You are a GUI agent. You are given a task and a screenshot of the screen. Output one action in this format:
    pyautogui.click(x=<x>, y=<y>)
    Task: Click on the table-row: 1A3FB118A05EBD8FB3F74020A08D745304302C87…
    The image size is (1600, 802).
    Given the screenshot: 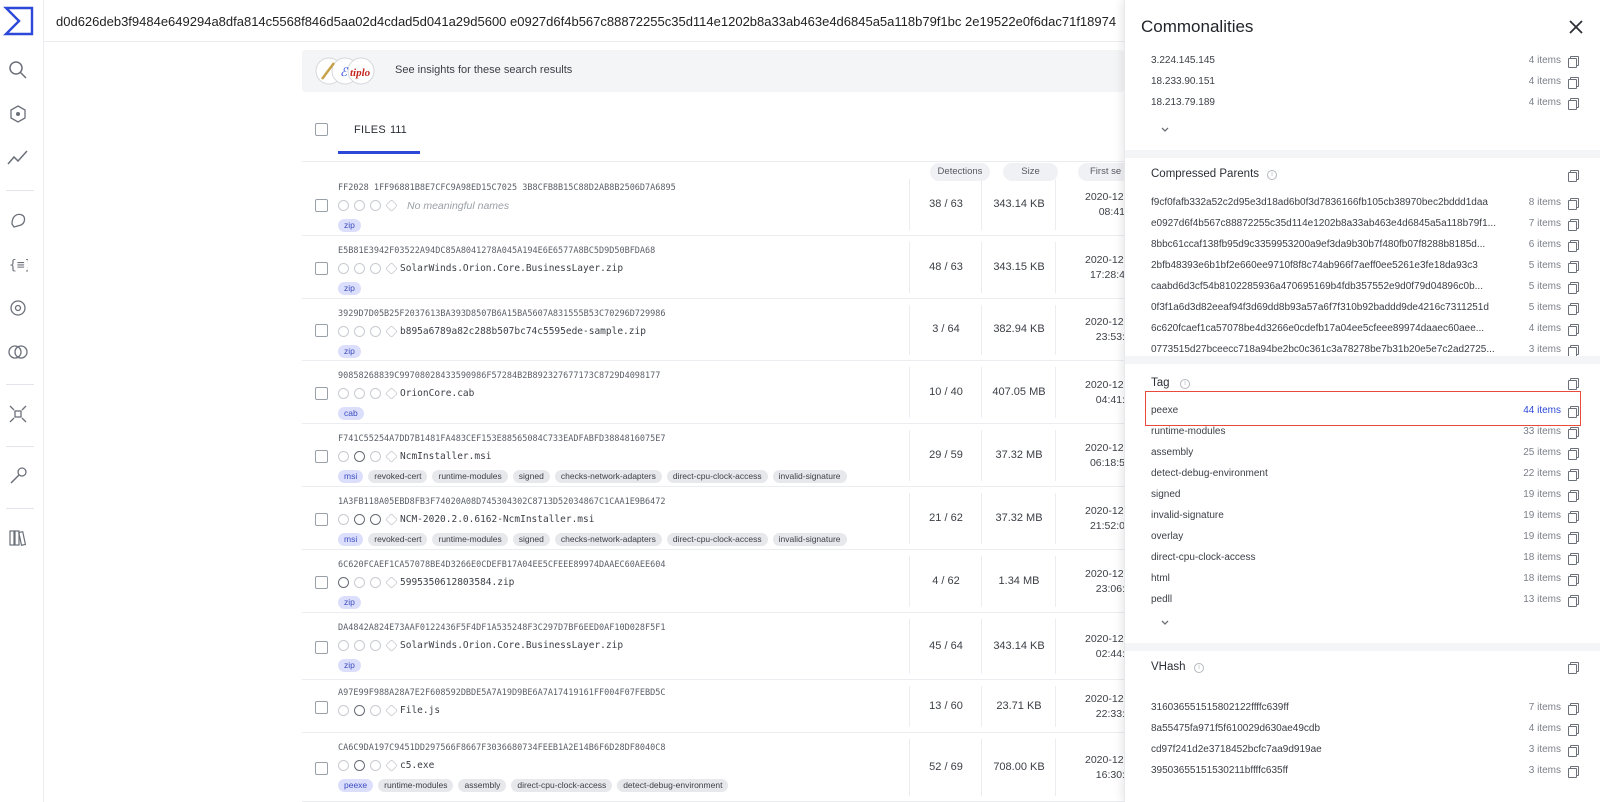 What is the action you would take?
    pyautogui.click(x=713, y=518)
    